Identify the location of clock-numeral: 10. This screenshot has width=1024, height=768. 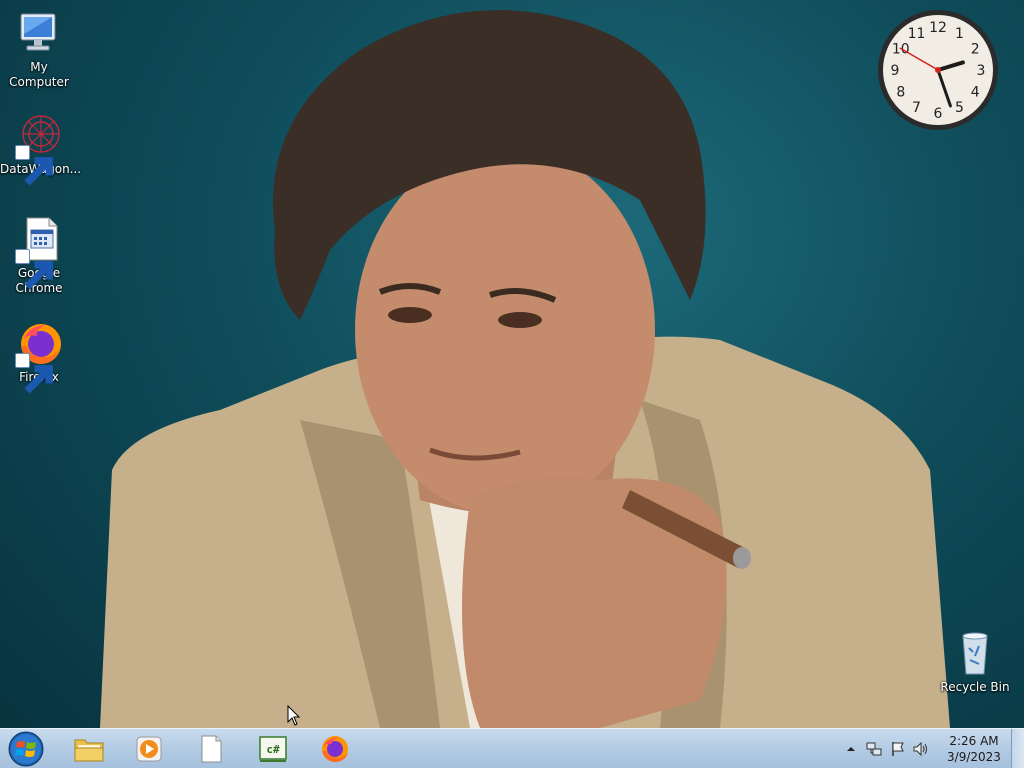
(901, 50).